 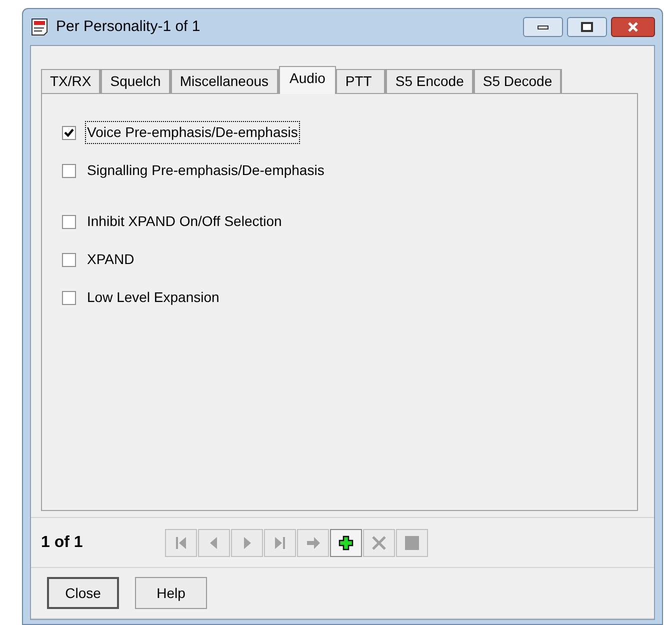 I want to click on close-icon, so click(x=633, y=27).